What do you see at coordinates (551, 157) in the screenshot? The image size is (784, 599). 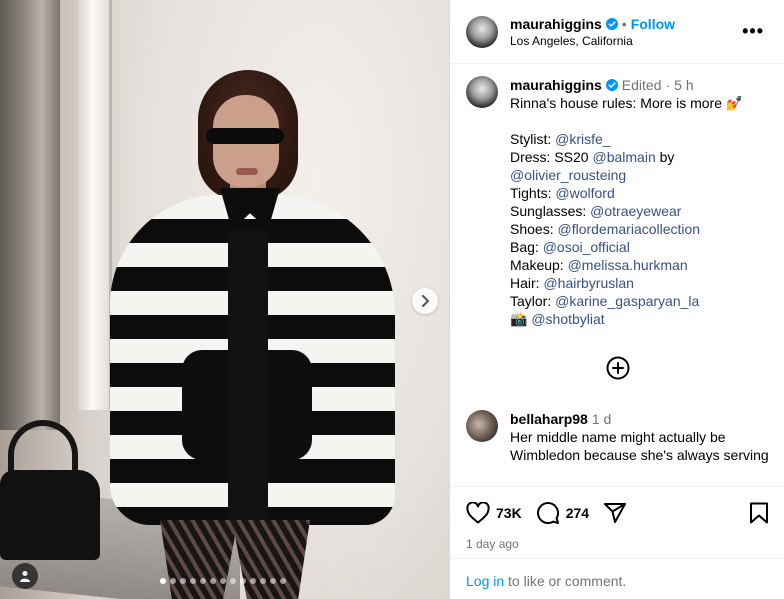 I see `credit-label: Dress: SS20` at bounding box center [551, 157].